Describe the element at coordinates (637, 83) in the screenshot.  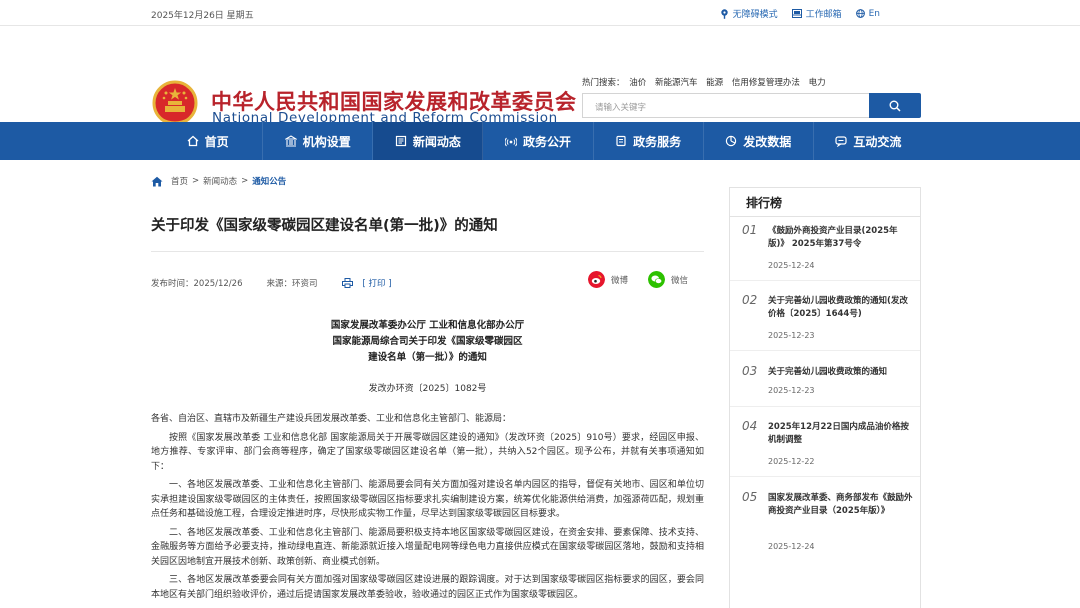
I see `hot-term: 油价` at that location.